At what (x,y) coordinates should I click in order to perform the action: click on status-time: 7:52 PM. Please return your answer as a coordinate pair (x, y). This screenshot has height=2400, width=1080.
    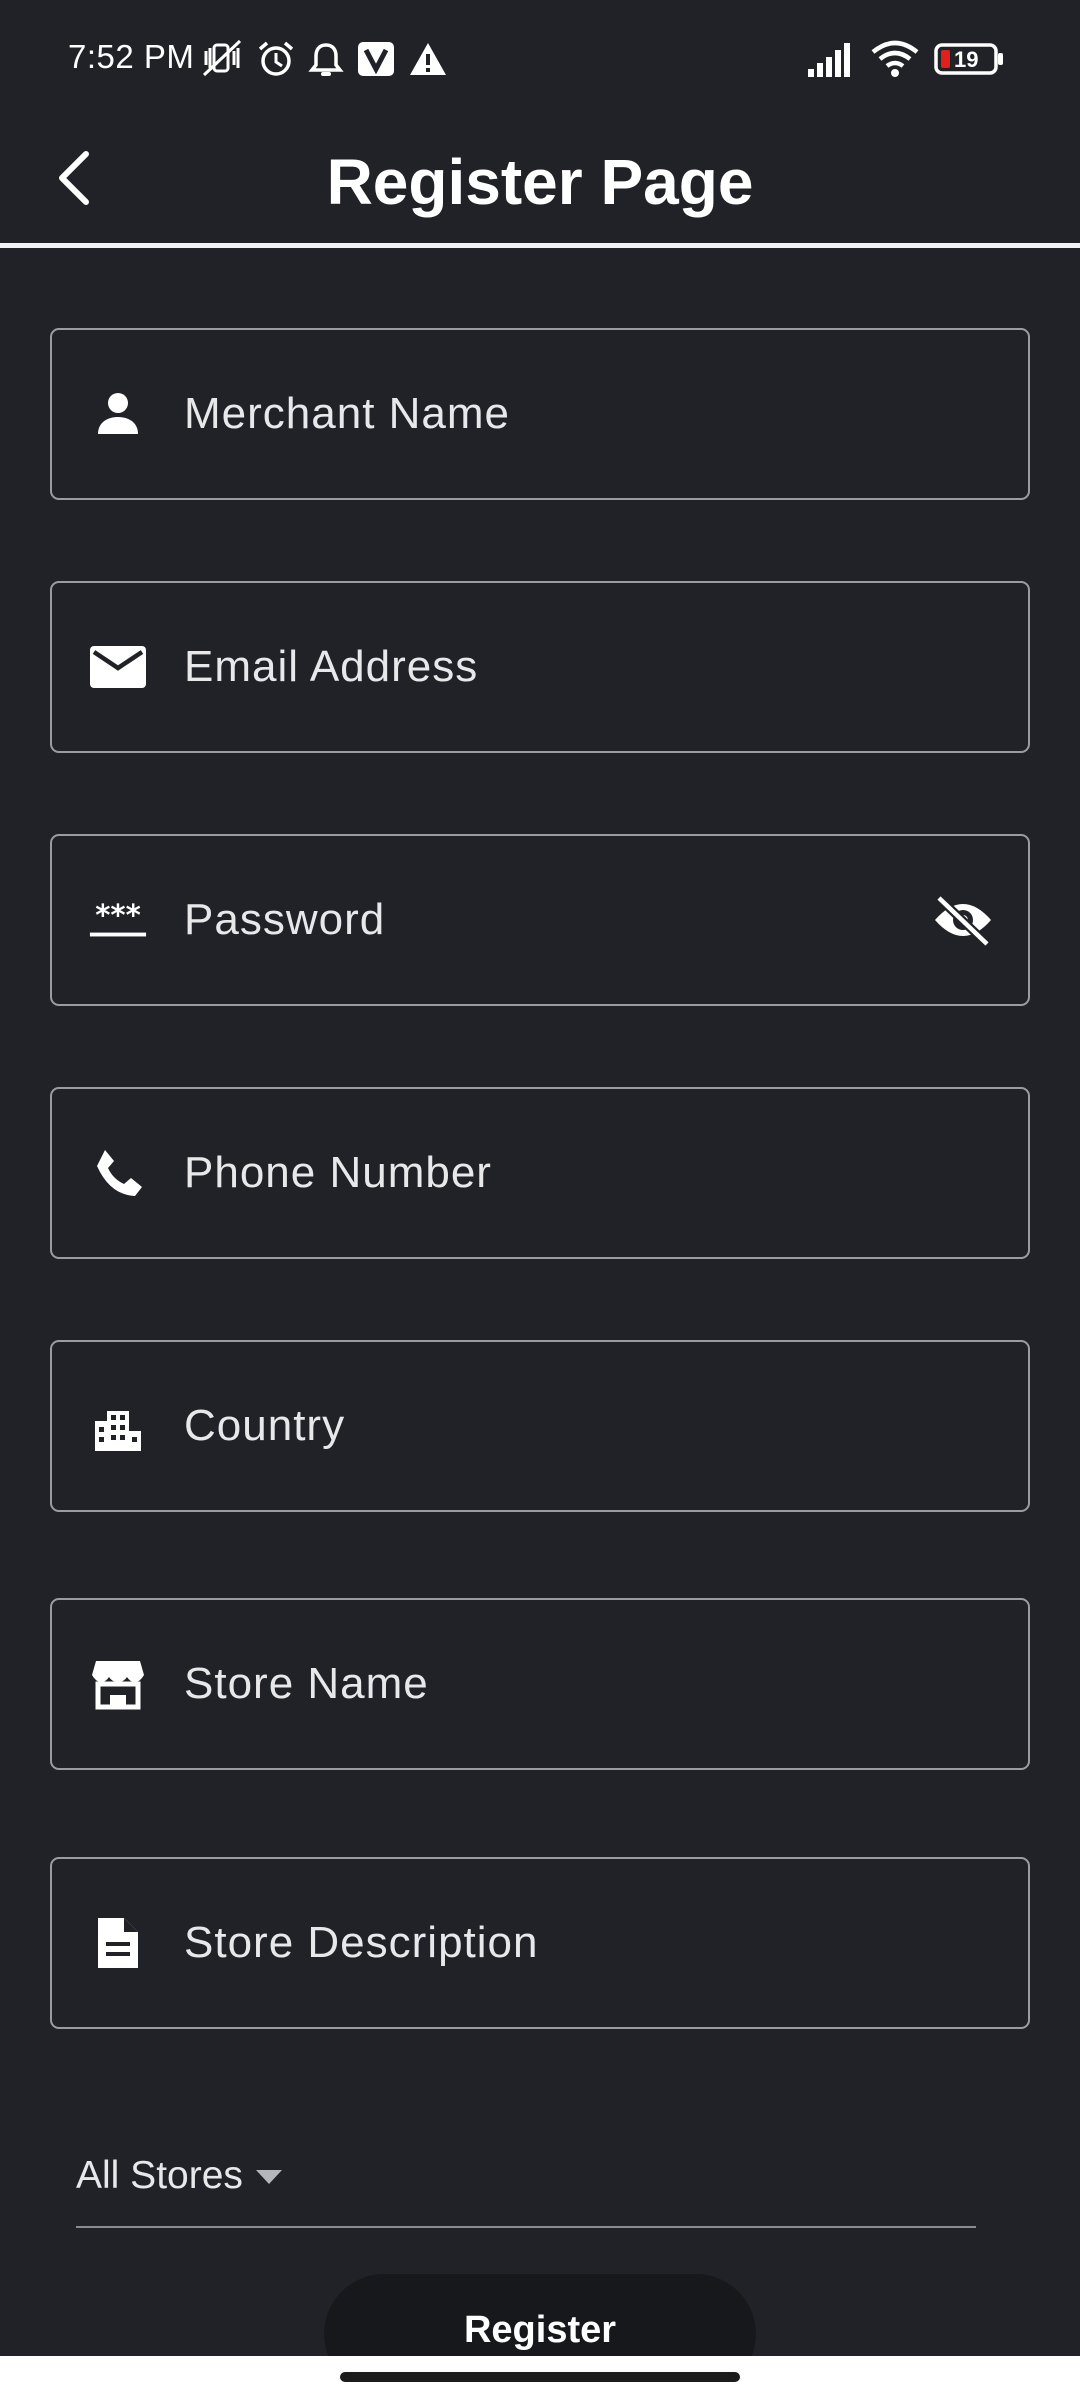
    Looking at the image, I should click on (131, 56).